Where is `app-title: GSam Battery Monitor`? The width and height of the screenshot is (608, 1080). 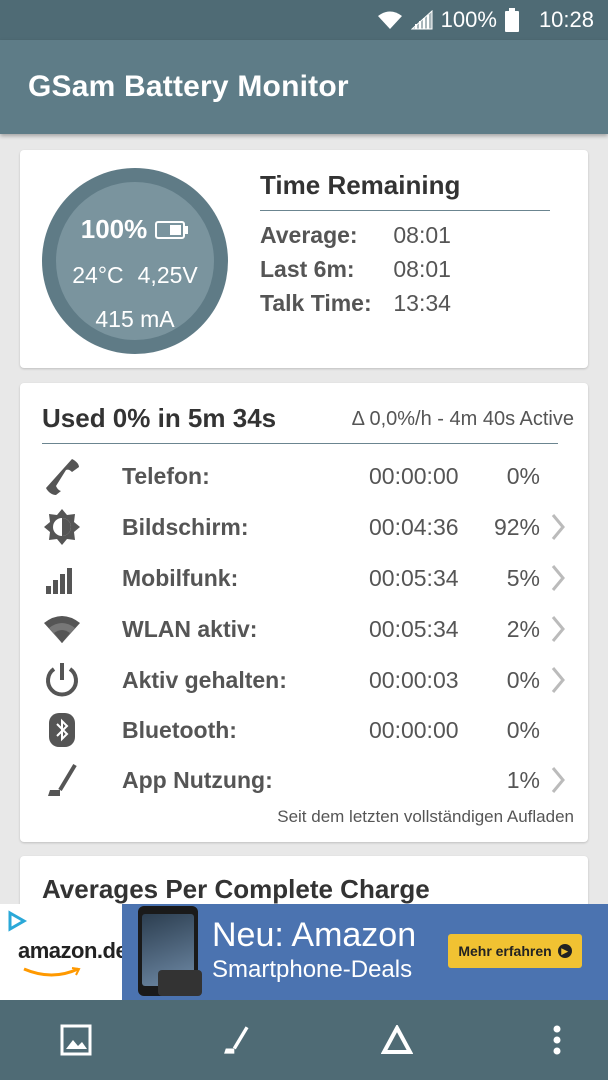
app-title: GSam Battery Monitor is located at coordinates (188, 86).